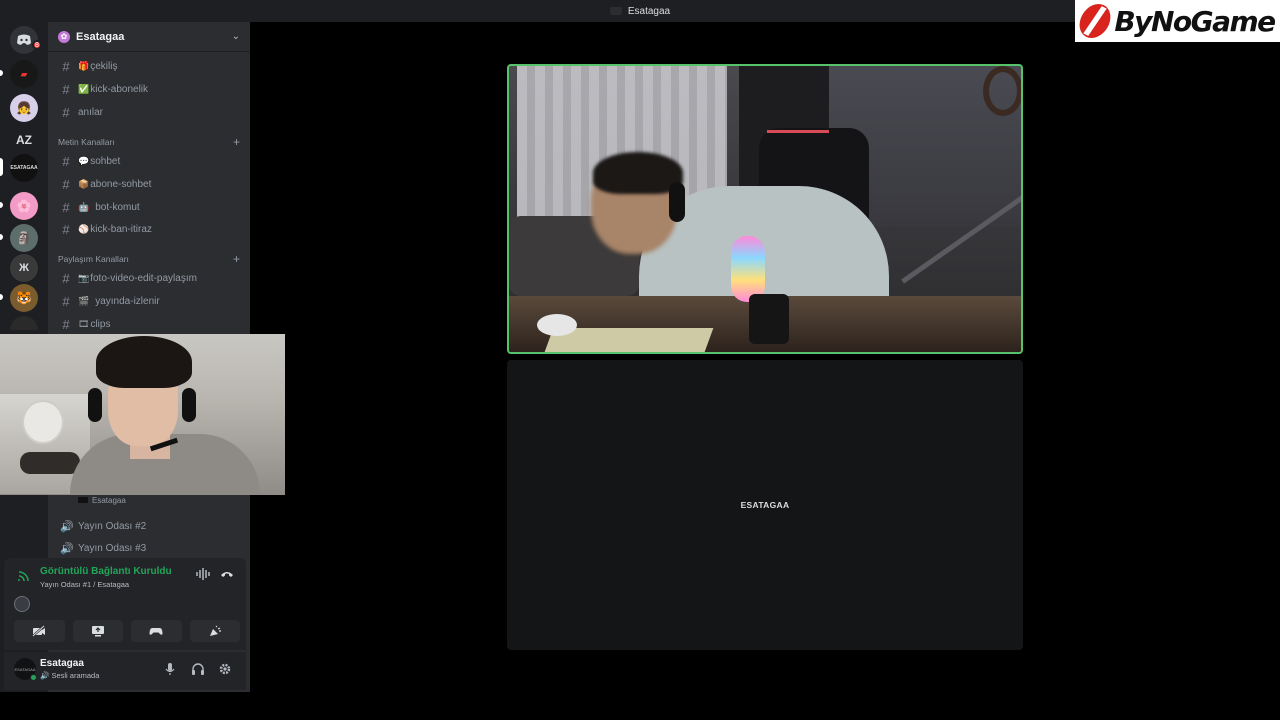 Image resolution: width=1280 pixels, height=720 pixels. I want to click on active-pill, so click(1, 167).